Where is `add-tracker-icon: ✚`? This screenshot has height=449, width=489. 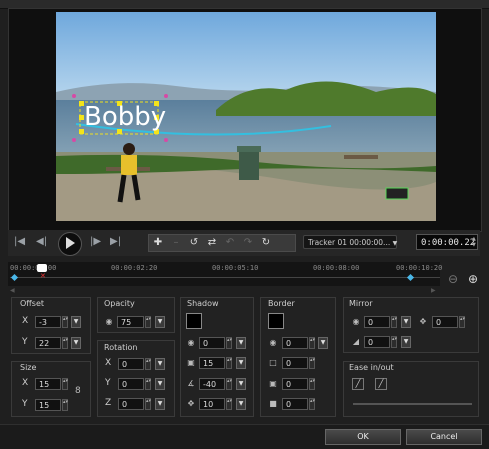 add-tracker-icon: ✚ is located at coordinates (158, 243).